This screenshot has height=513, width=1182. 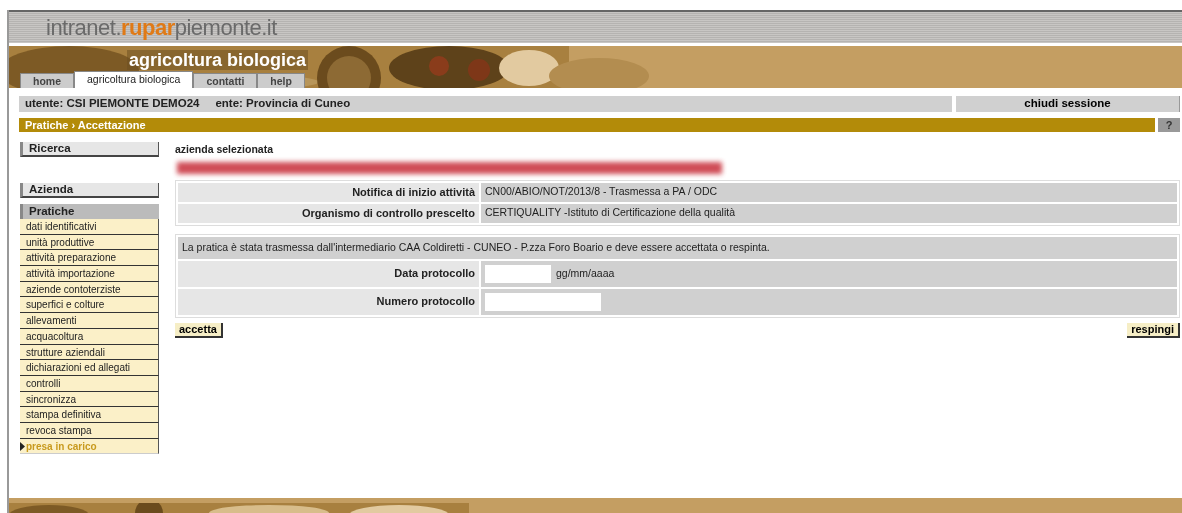 I want to click on field-label: Organismo di controllo prescelto, so click(x=328, y=213).